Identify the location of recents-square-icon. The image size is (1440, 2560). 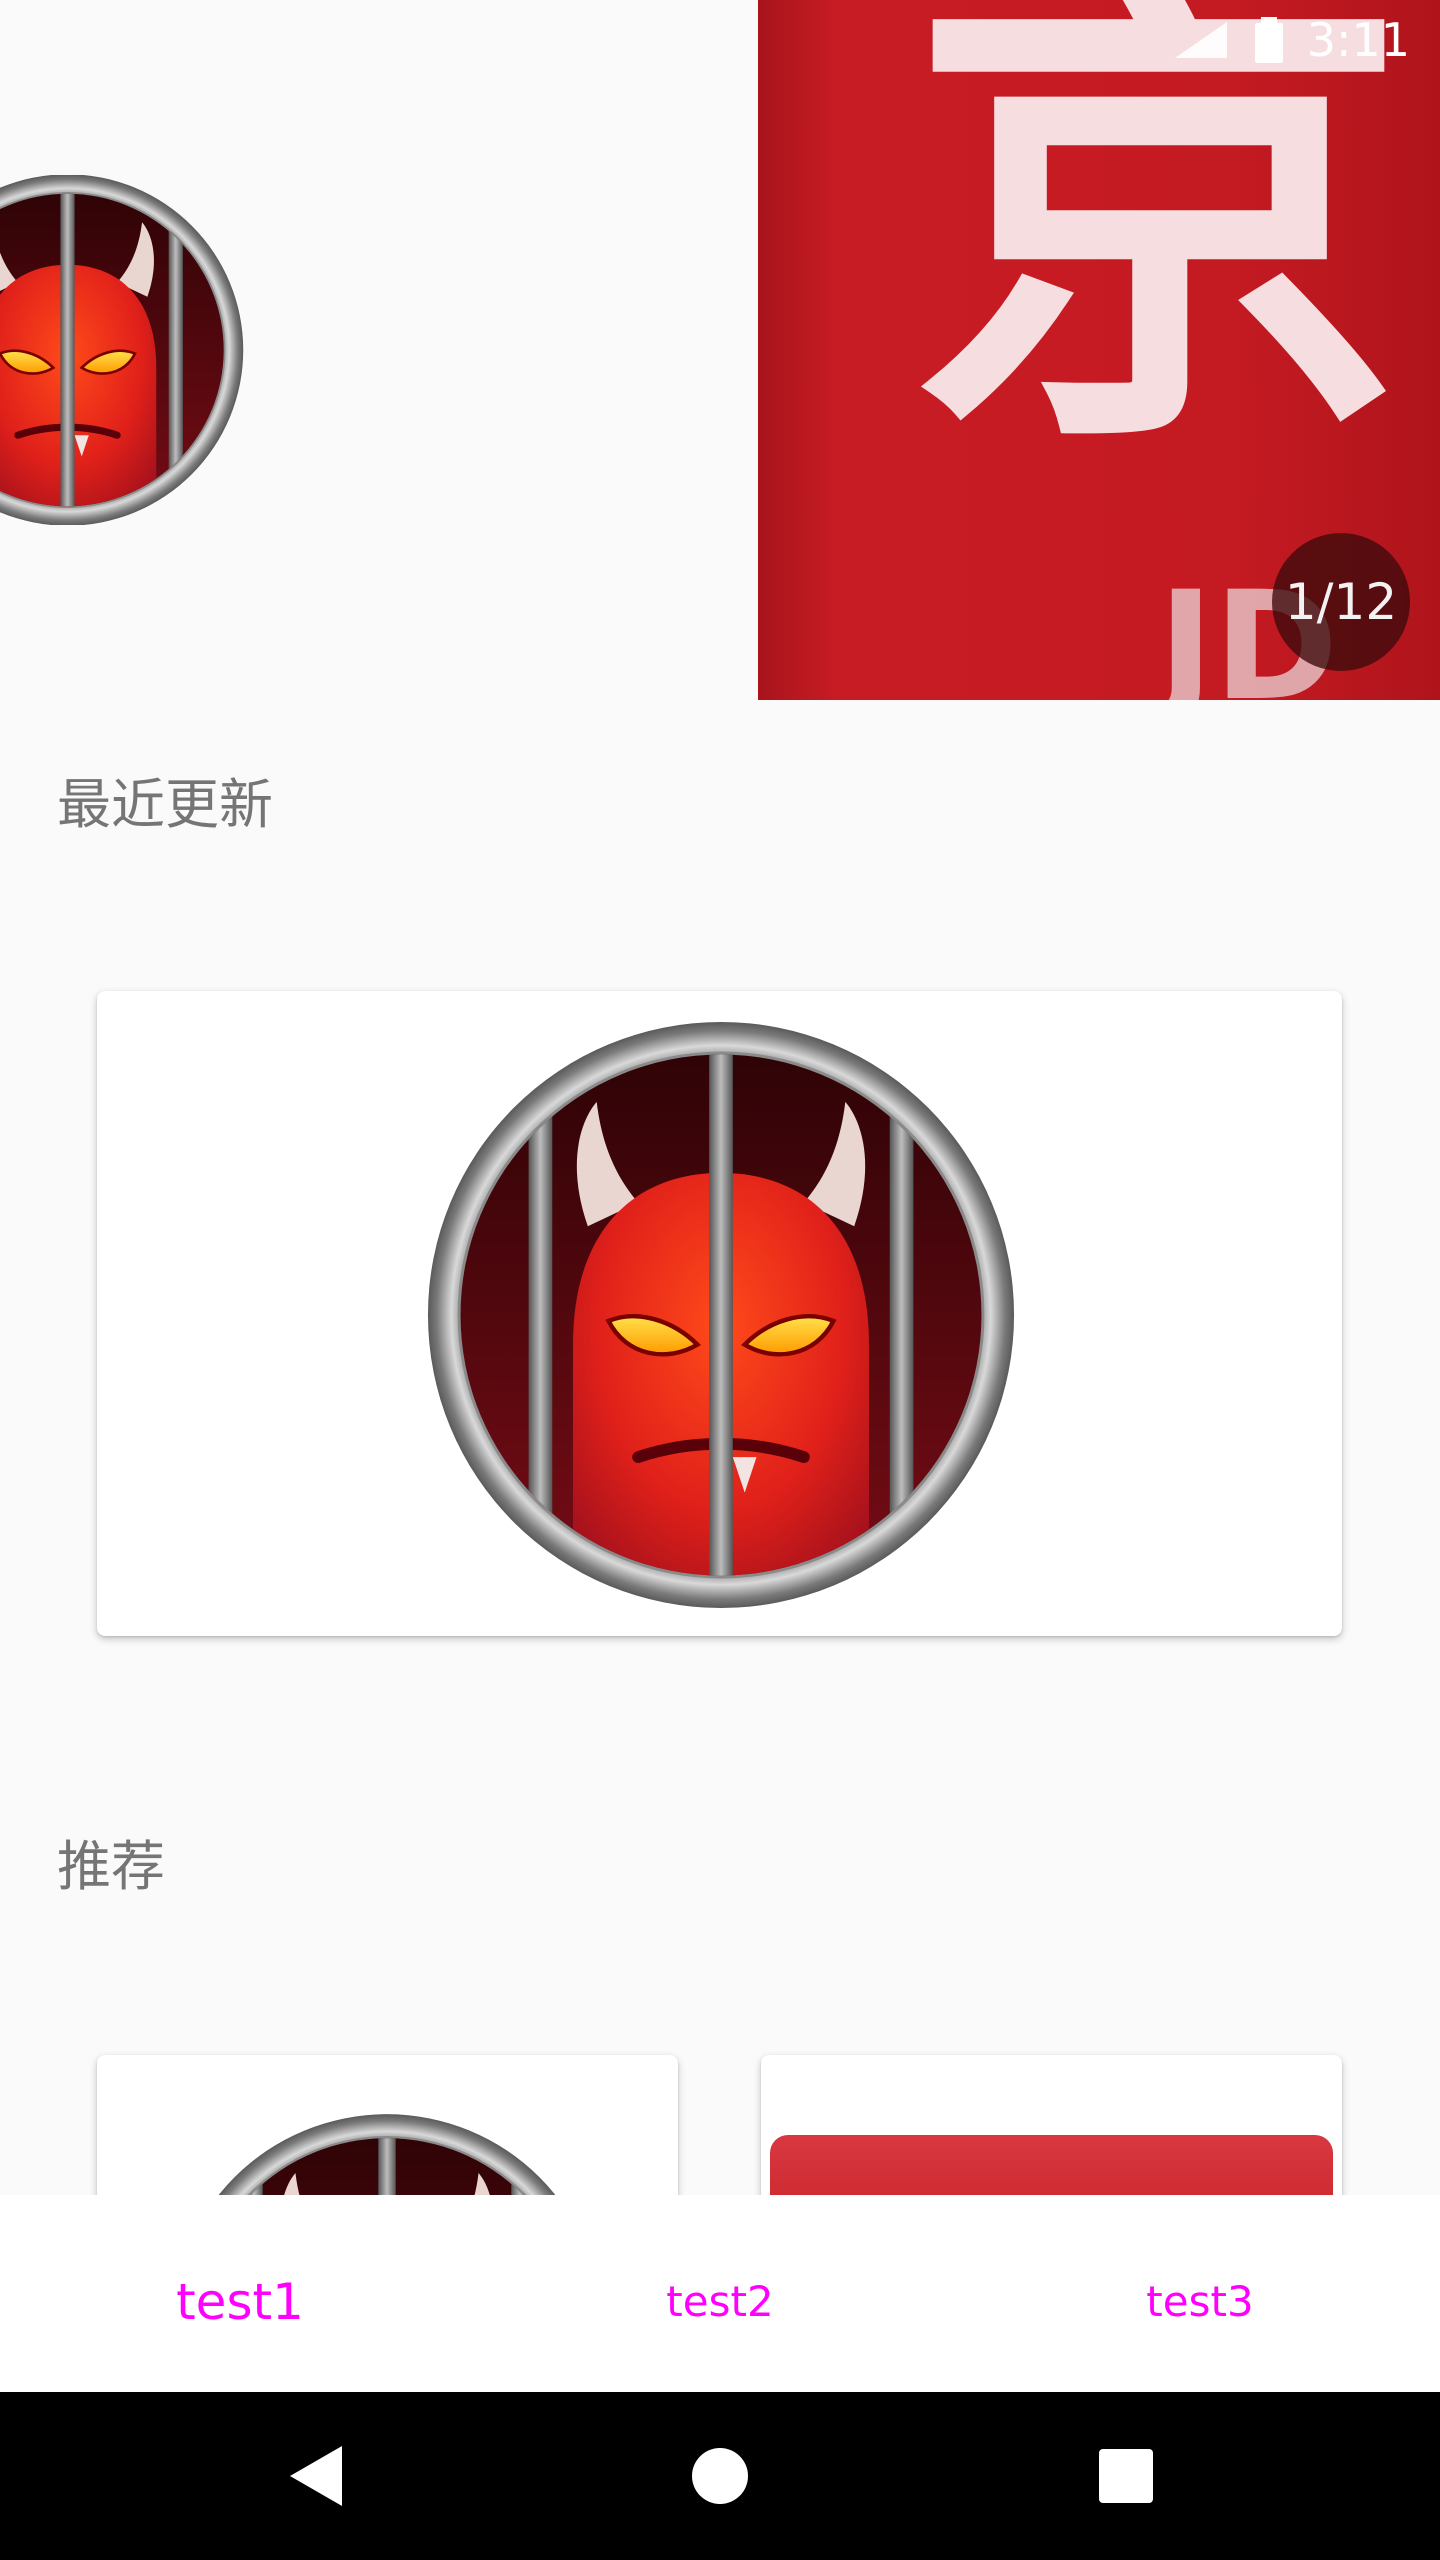
(1126, 2476).